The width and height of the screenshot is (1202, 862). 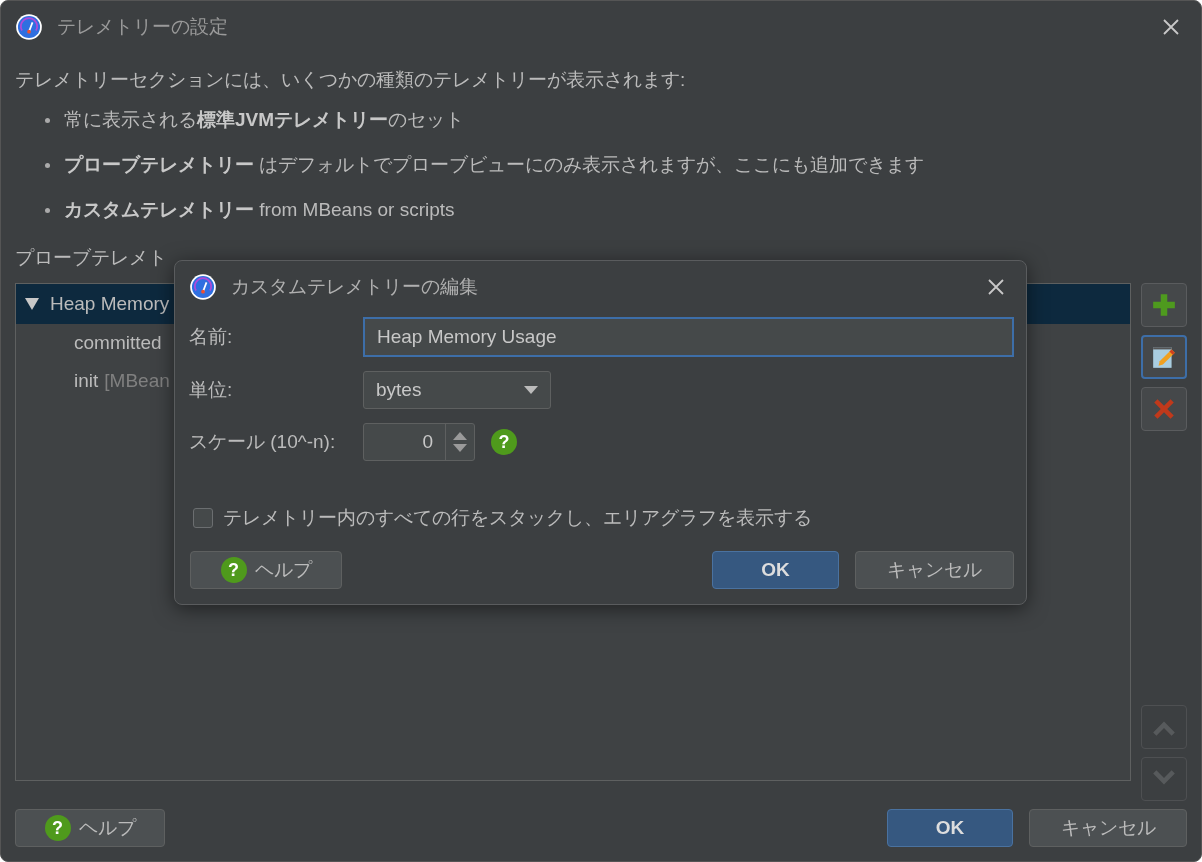 I want to click on window-title: テレメトリーの設定, so click(x=143, y=27).